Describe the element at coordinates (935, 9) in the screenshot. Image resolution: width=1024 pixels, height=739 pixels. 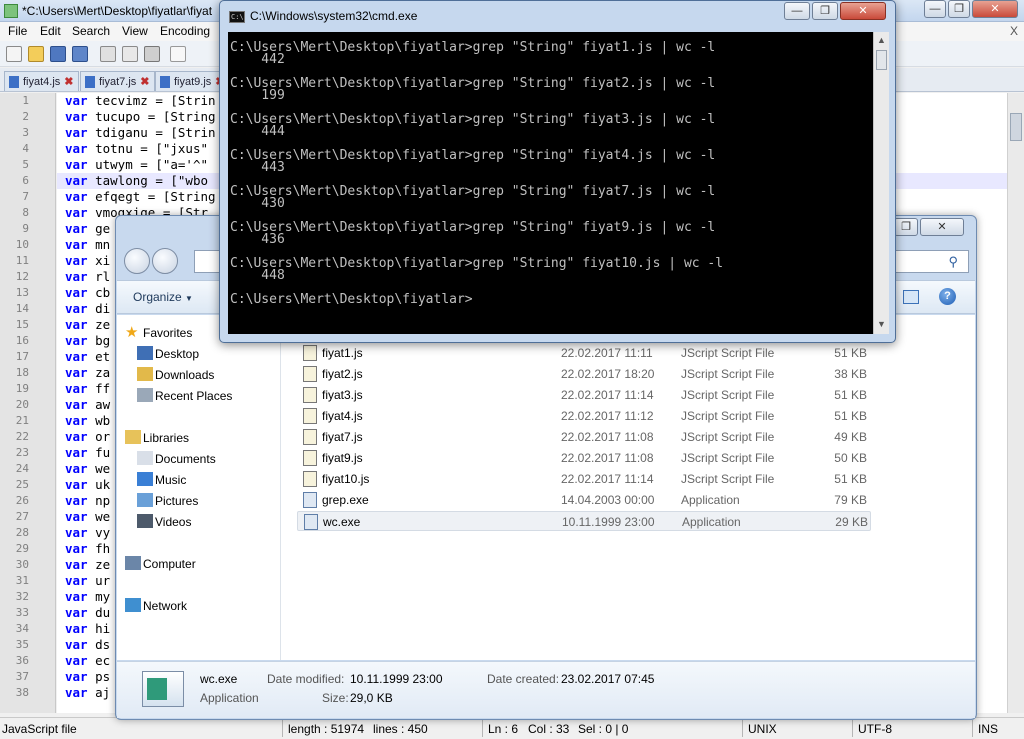
I see `npp-minimize-button: —` at that location.